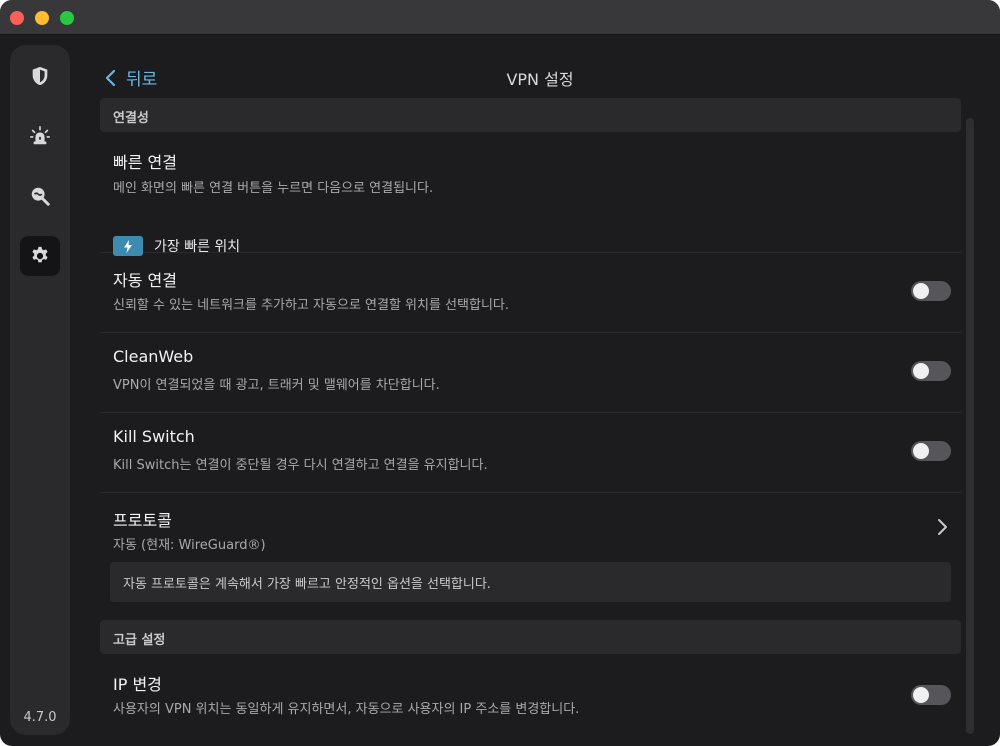 Image resolution: width=1000 pixels, height=746 pixels. What do you see at coordinates (145, 162) in the screenshot?
I see `quick-connect-title: 빠른 연결` at bounding box center [145, 162].